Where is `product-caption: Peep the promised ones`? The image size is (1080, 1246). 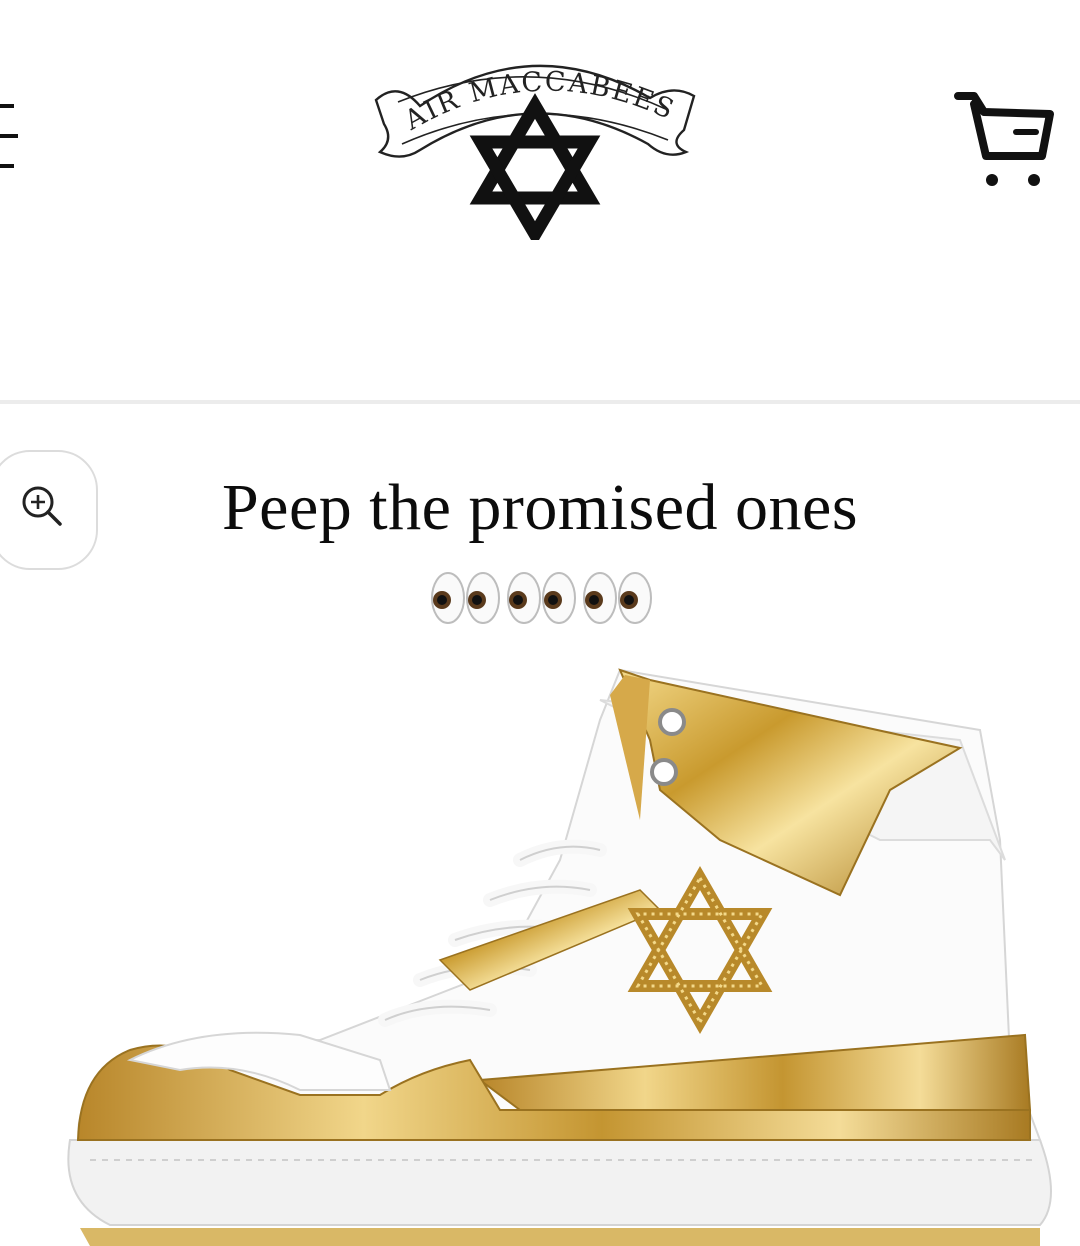
product-caption: Peep the promised ones is located at coordinates (540, 507).